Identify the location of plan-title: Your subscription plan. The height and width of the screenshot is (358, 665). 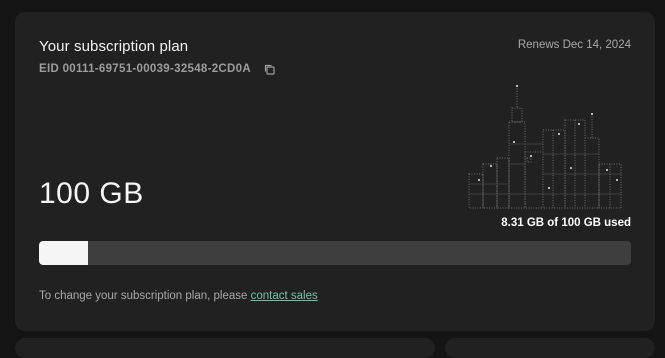
(114, 46).